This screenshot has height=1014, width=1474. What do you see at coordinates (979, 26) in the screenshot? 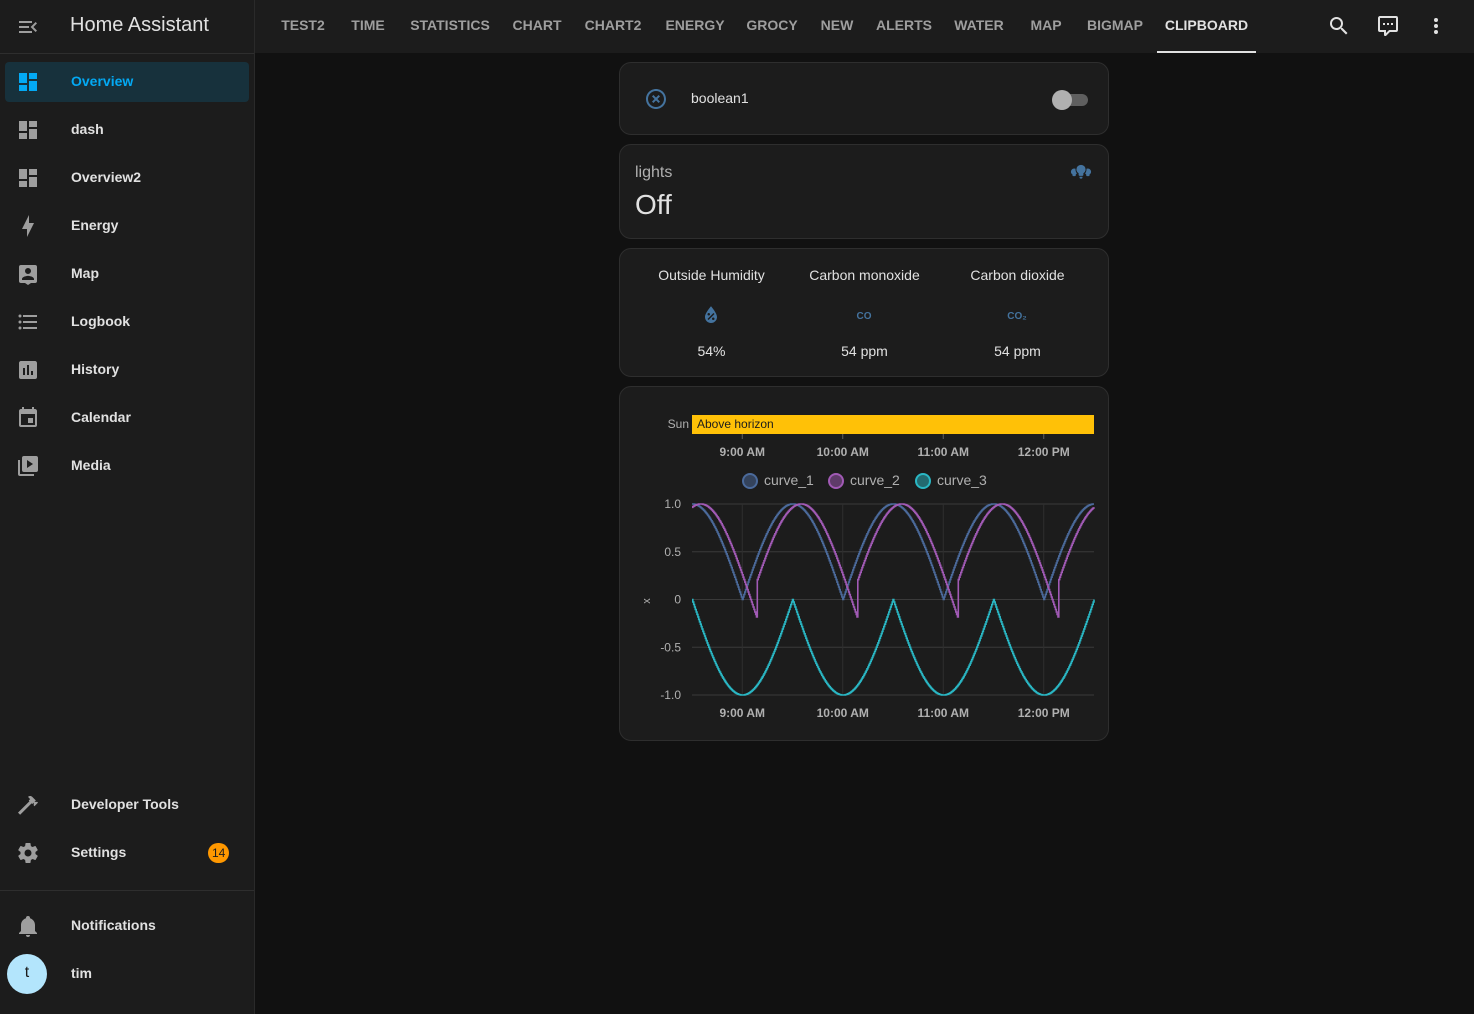
I see `tab-water: WATER` at bounding box center [979, 26].